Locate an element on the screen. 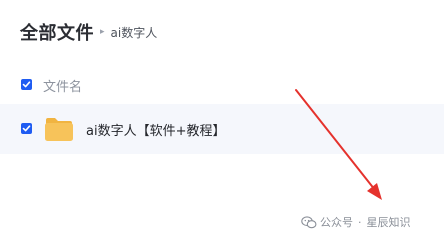 The image size is (444, 242). watermark-account: 星辰知识 is located at coordinates (388, 222).